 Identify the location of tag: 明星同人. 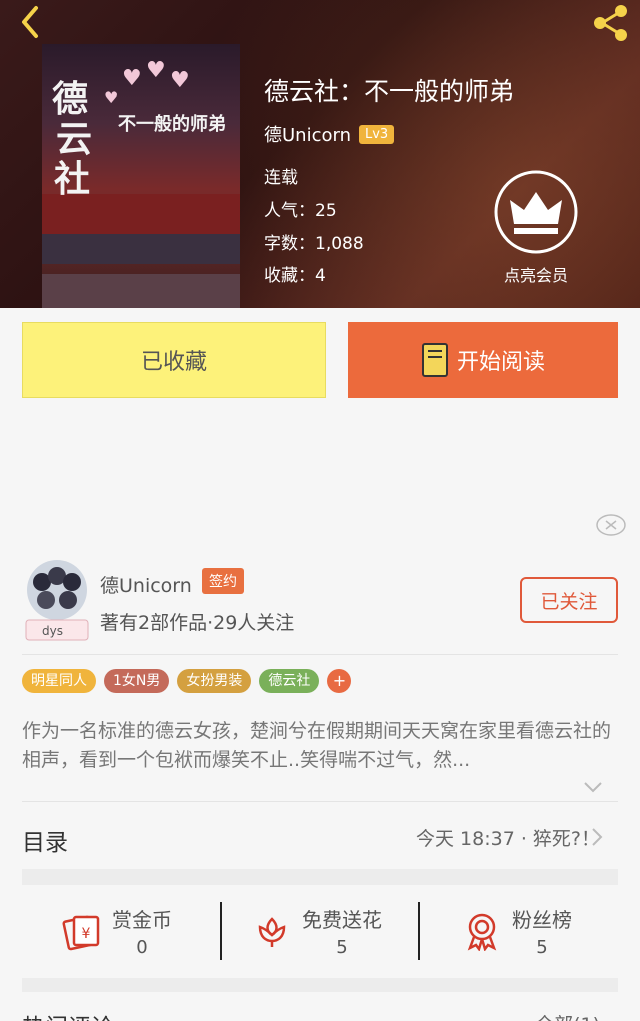
(59, 681).